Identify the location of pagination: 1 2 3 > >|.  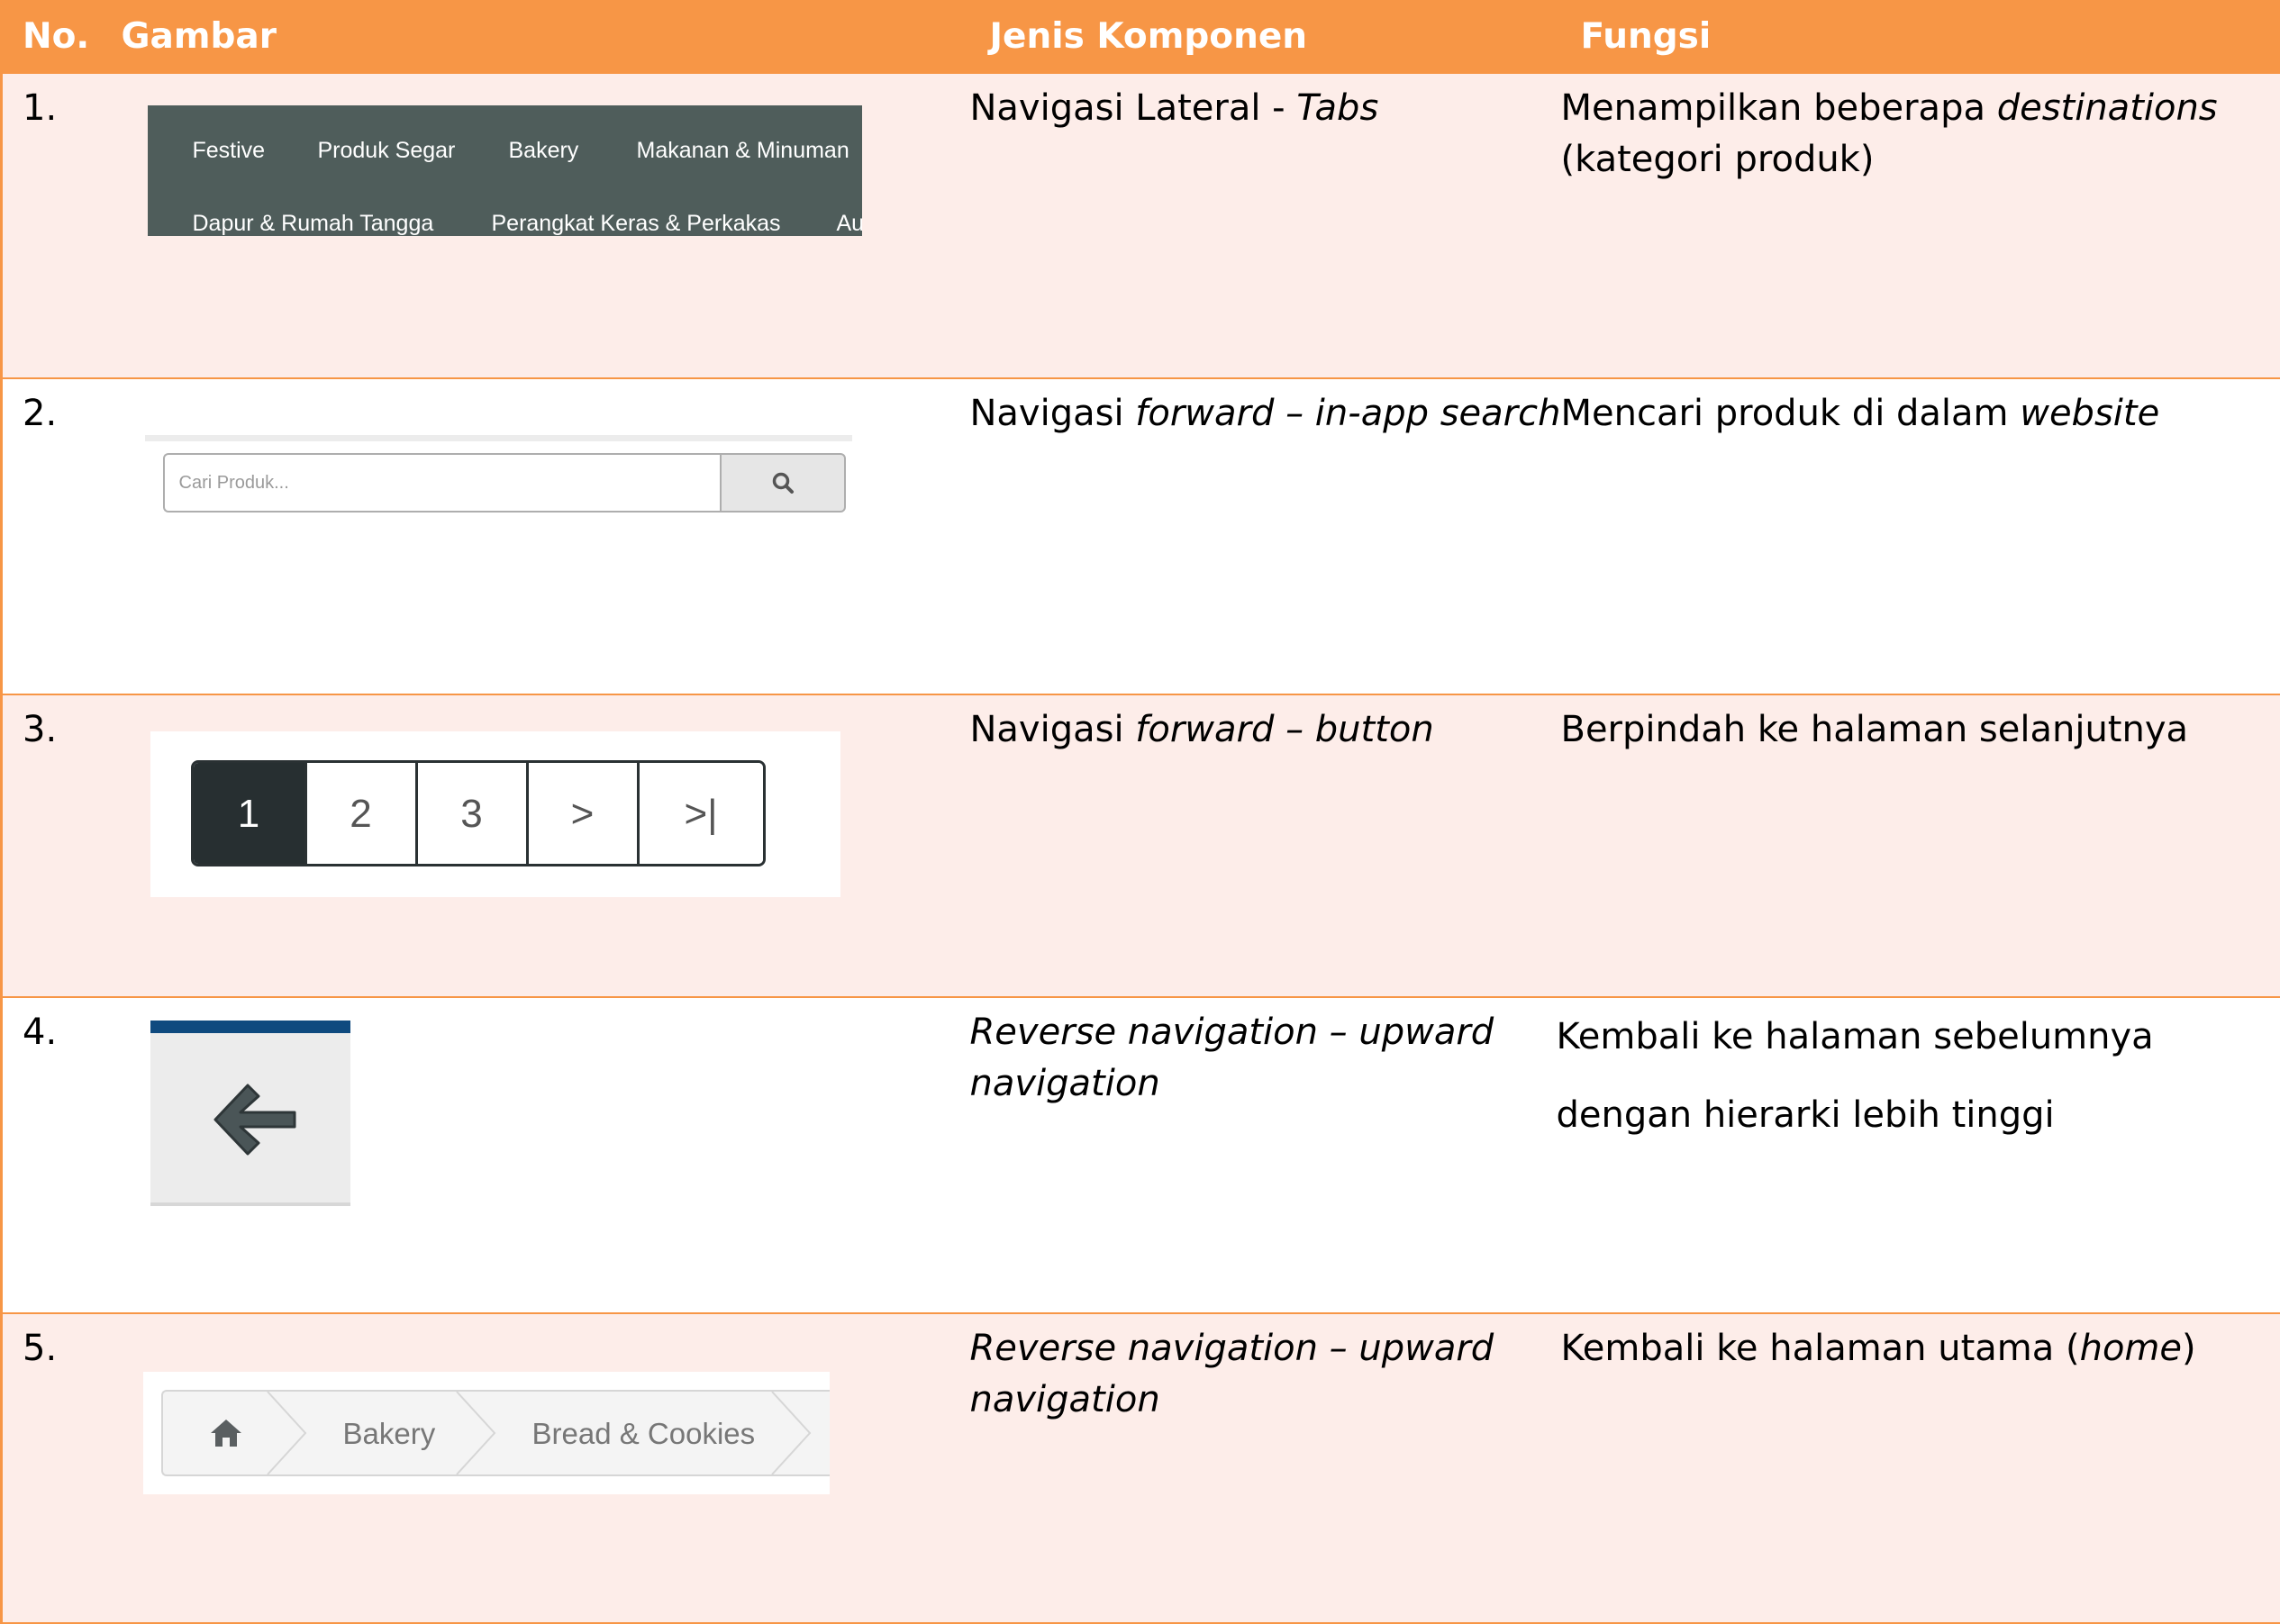
(478, 813).